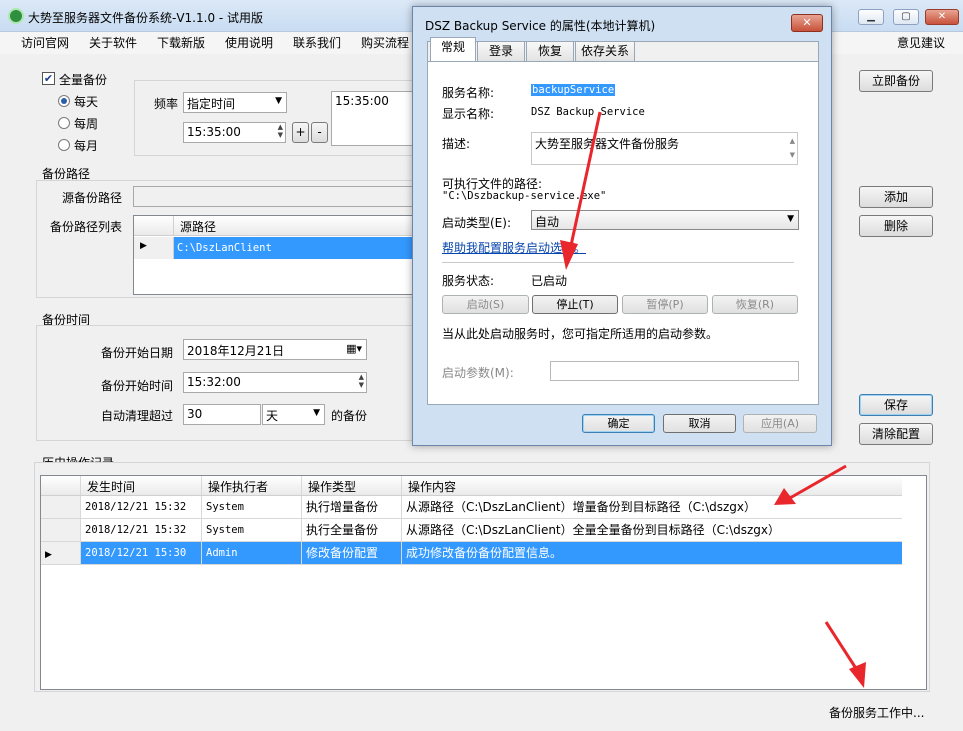 The width and height of the screenshot is (963, 731). I want to click on time-spinner: 15:35:00 ▲ ▼, so click(234, 132).